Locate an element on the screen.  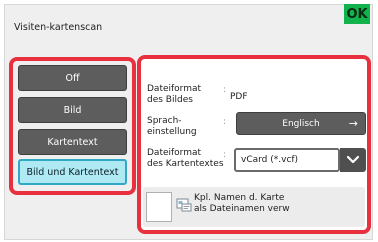
language-value: Englisch is located at coordinates (301, 123).